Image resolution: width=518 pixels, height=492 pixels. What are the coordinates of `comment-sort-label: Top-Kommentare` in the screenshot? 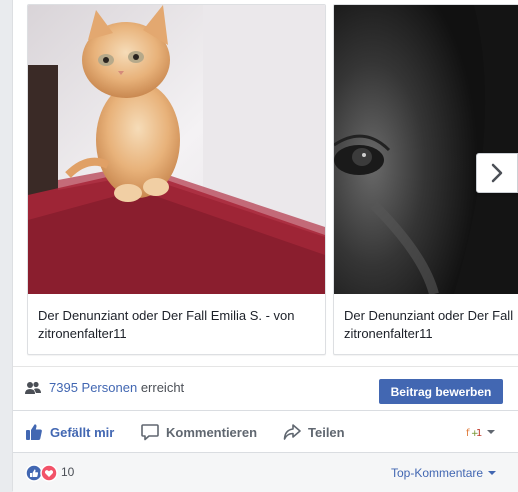 It's located at (437, 473).